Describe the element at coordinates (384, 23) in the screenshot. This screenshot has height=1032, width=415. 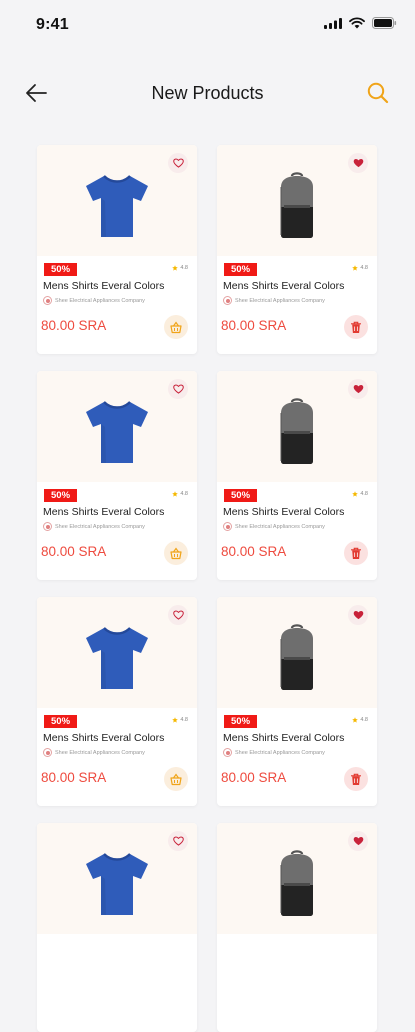
I see `battery-icon` at that location.